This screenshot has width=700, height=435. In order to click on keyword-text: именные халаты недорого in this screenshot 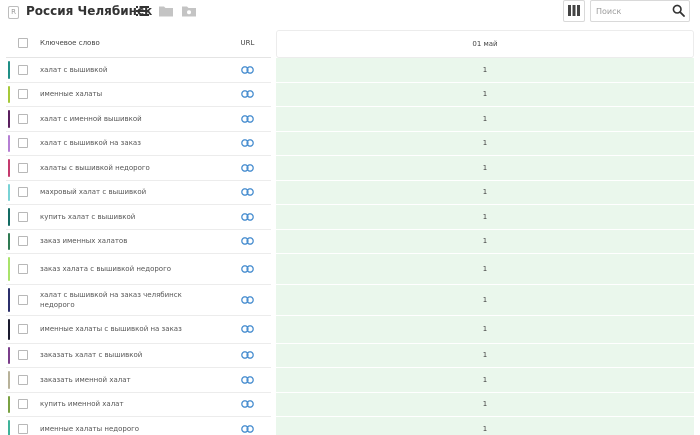, I will do `click(90, 428)`.